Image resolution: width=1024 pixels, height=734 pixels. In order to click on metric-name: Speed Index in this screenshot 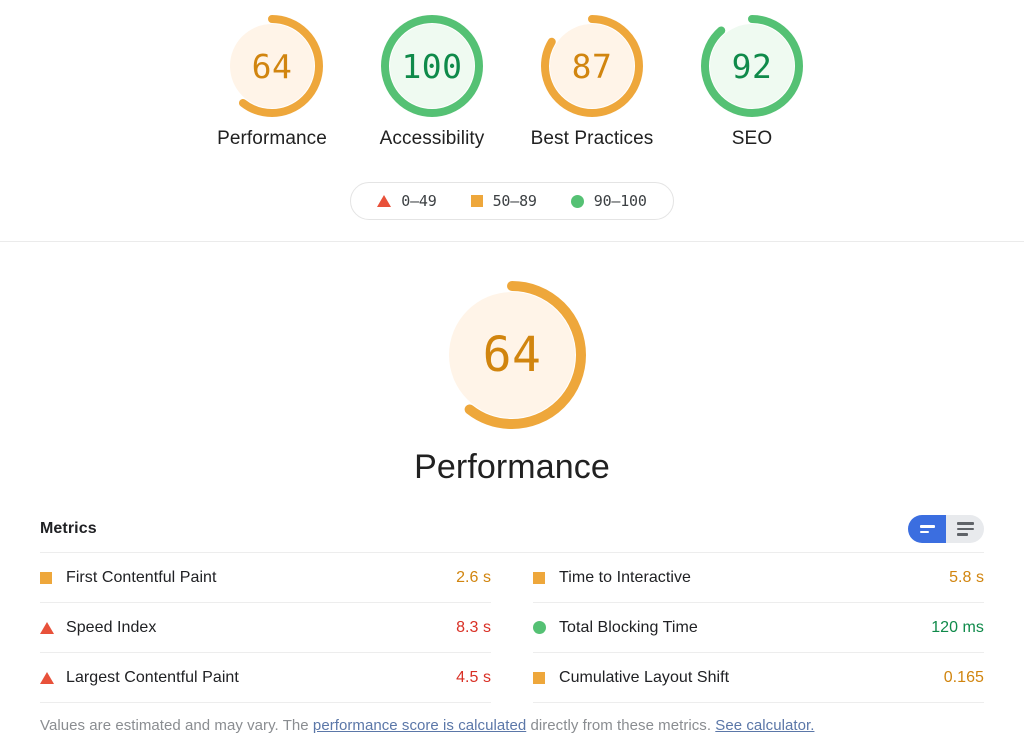, I will do `click(111, 627)`.